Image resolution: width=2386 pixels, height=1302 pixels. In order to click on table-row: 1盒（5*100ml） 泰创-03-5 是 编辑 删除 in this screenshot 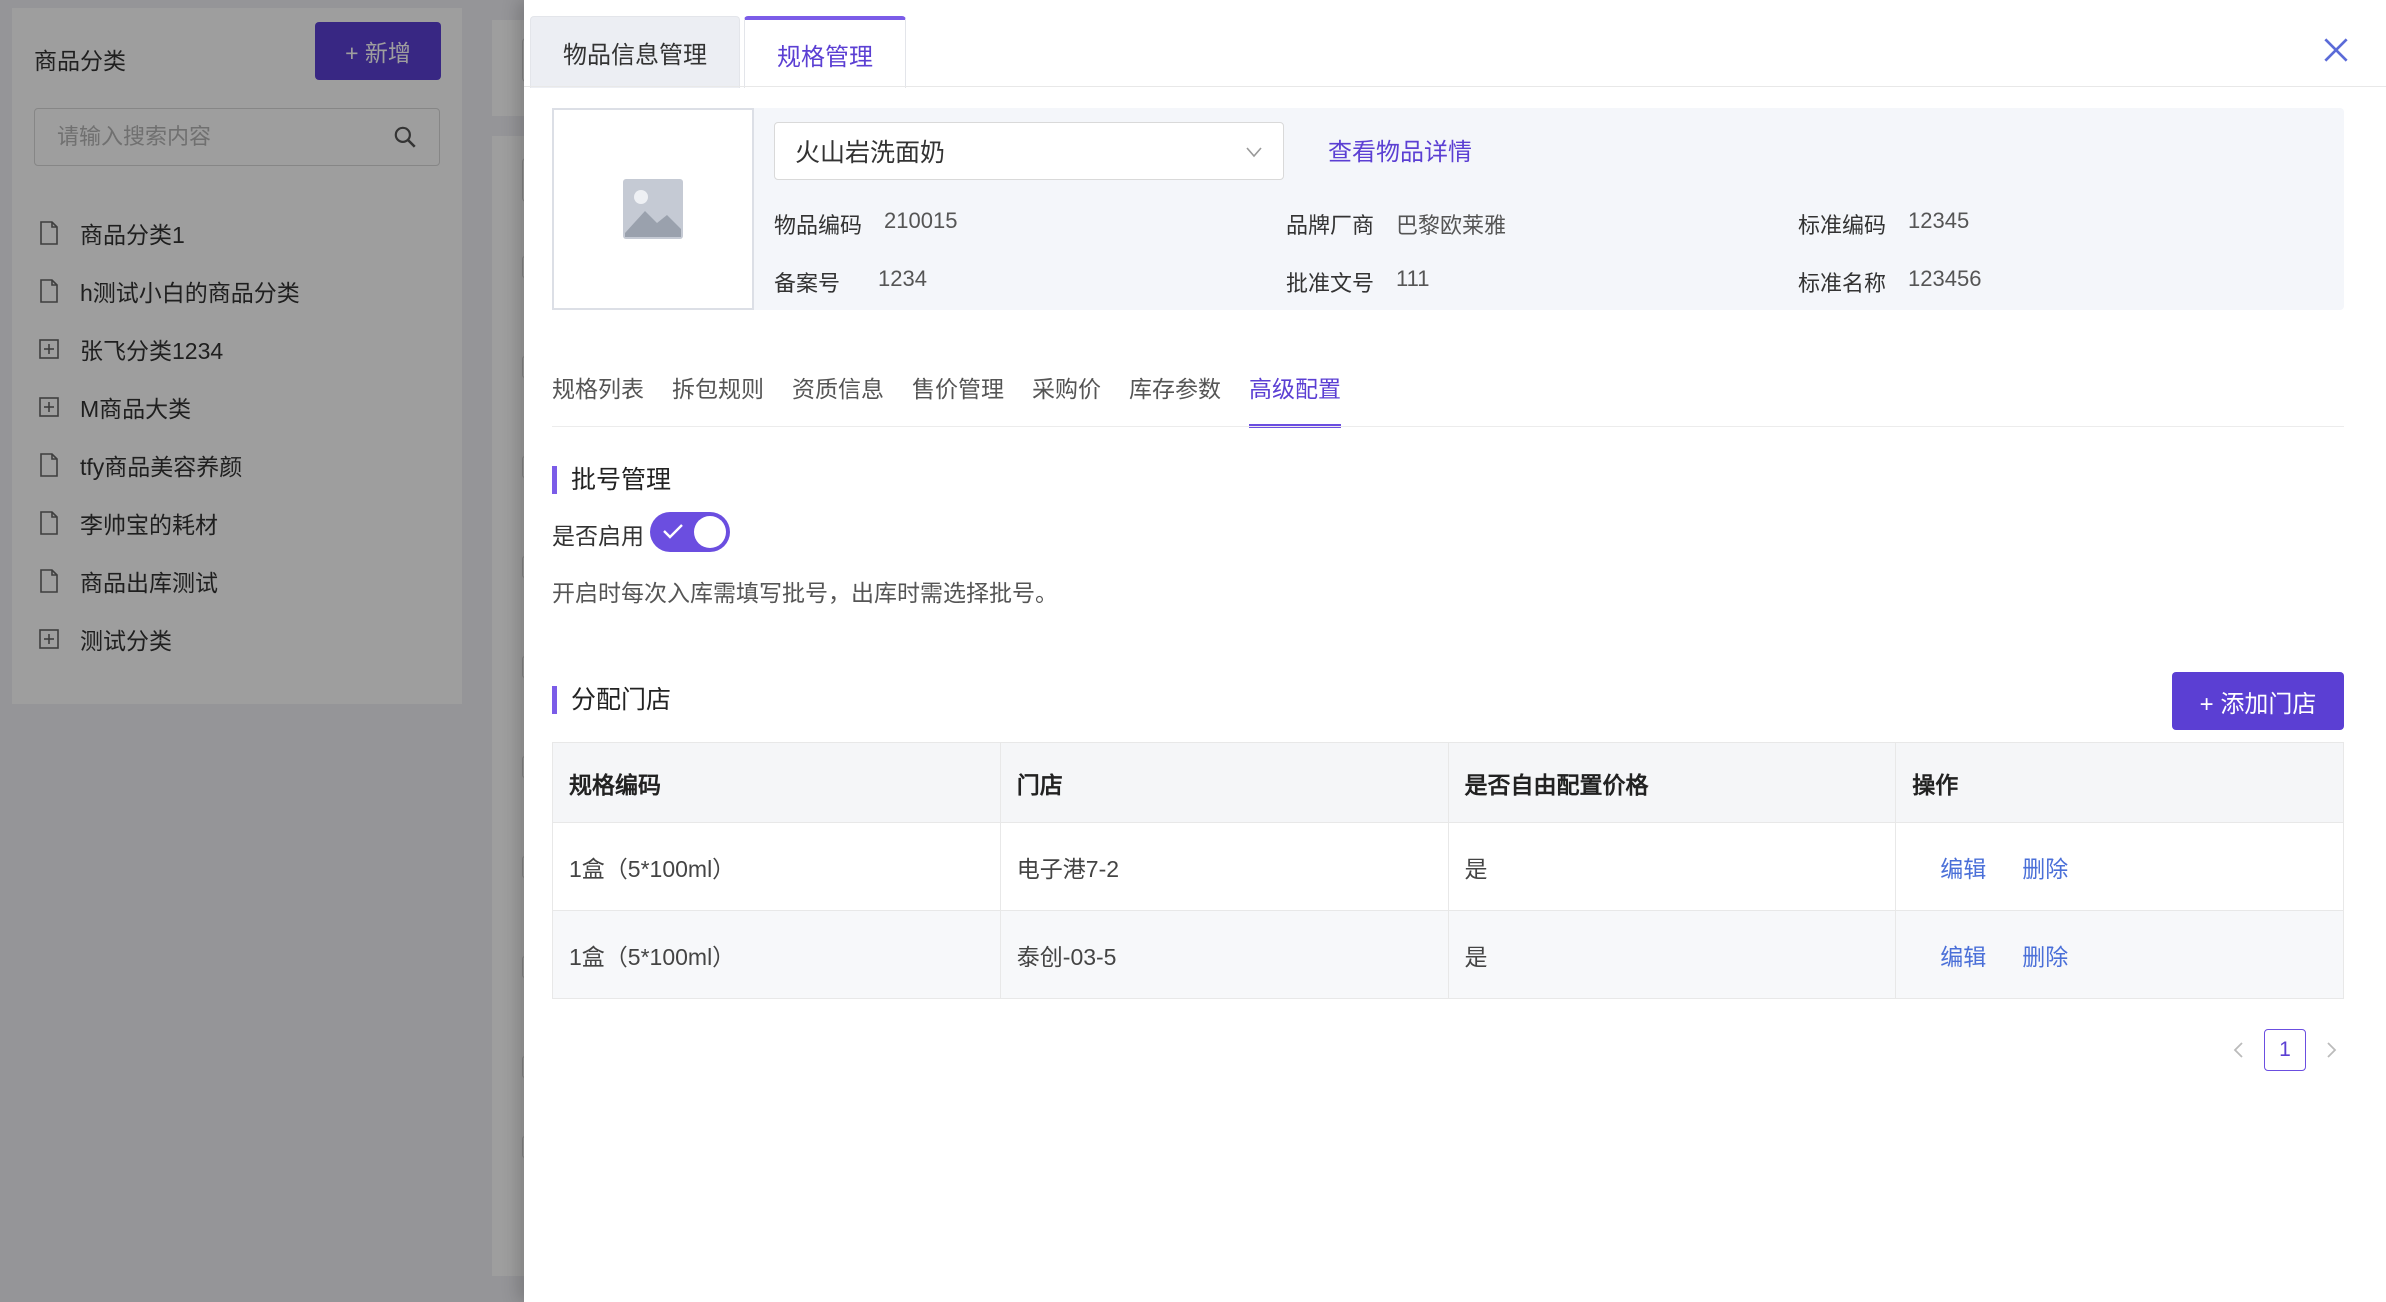, I will do `click(1448, 954)`.